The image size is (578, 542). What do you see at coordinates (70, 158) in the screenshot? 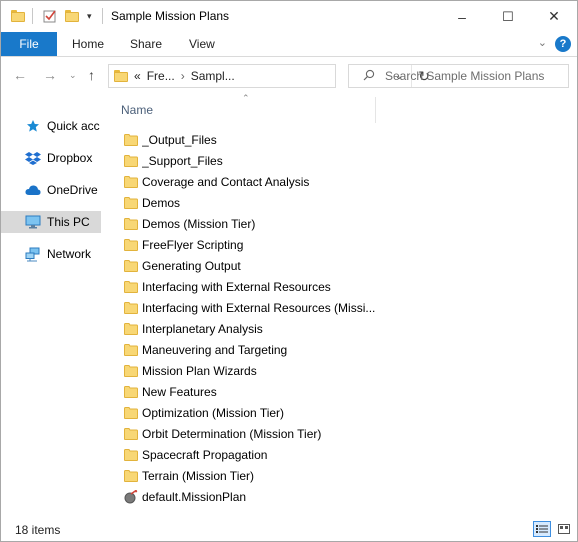
I see `nav-item-label: Dropbox` at bounding box center [70, 158].